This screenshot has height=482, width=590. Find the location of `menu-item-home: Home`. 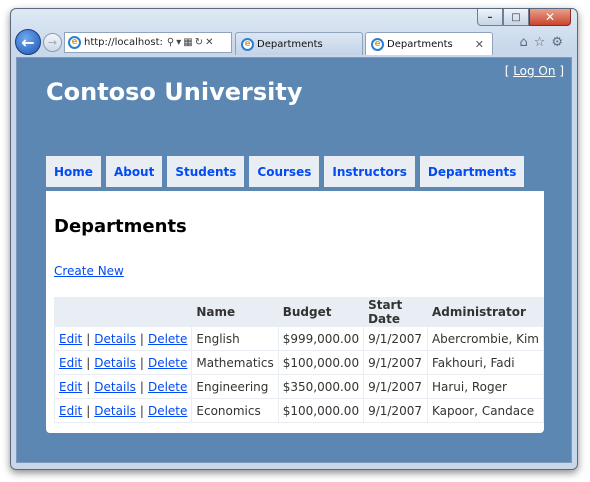

menu-item-home: Home is located at coordinates (73, 171).